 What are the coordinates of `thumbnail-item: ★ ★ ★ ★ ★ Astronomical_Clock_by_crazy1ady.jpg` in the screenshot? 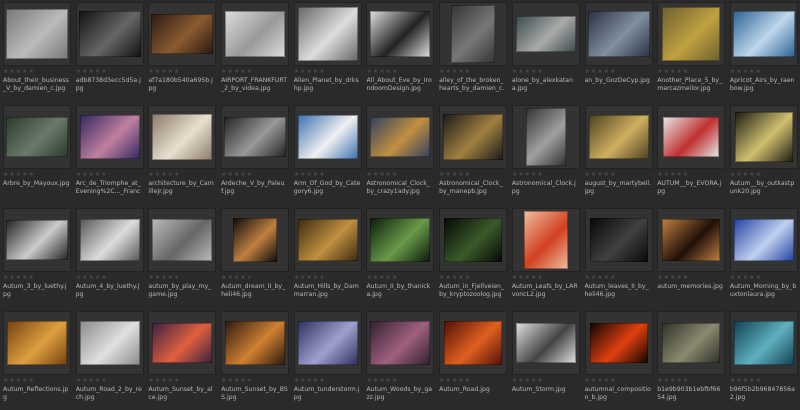 It's located at (399, 152).